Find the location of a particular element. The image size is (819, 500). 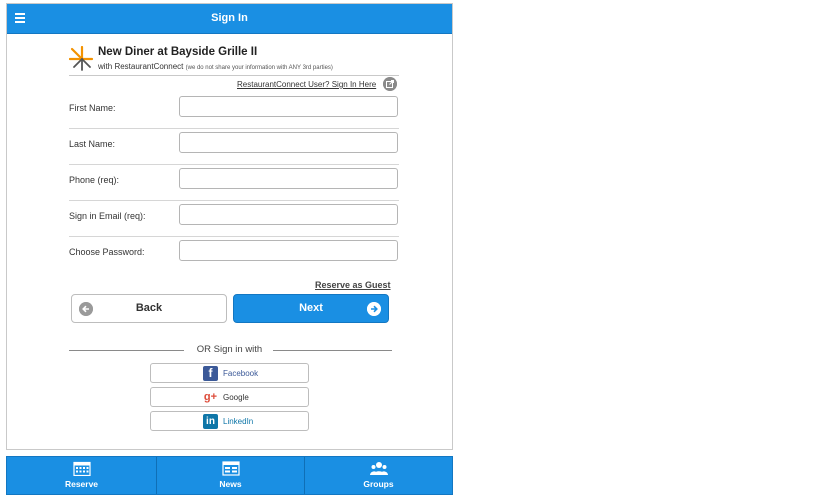

form-row-first-name: First Name: is located at coordinates (234, 111).